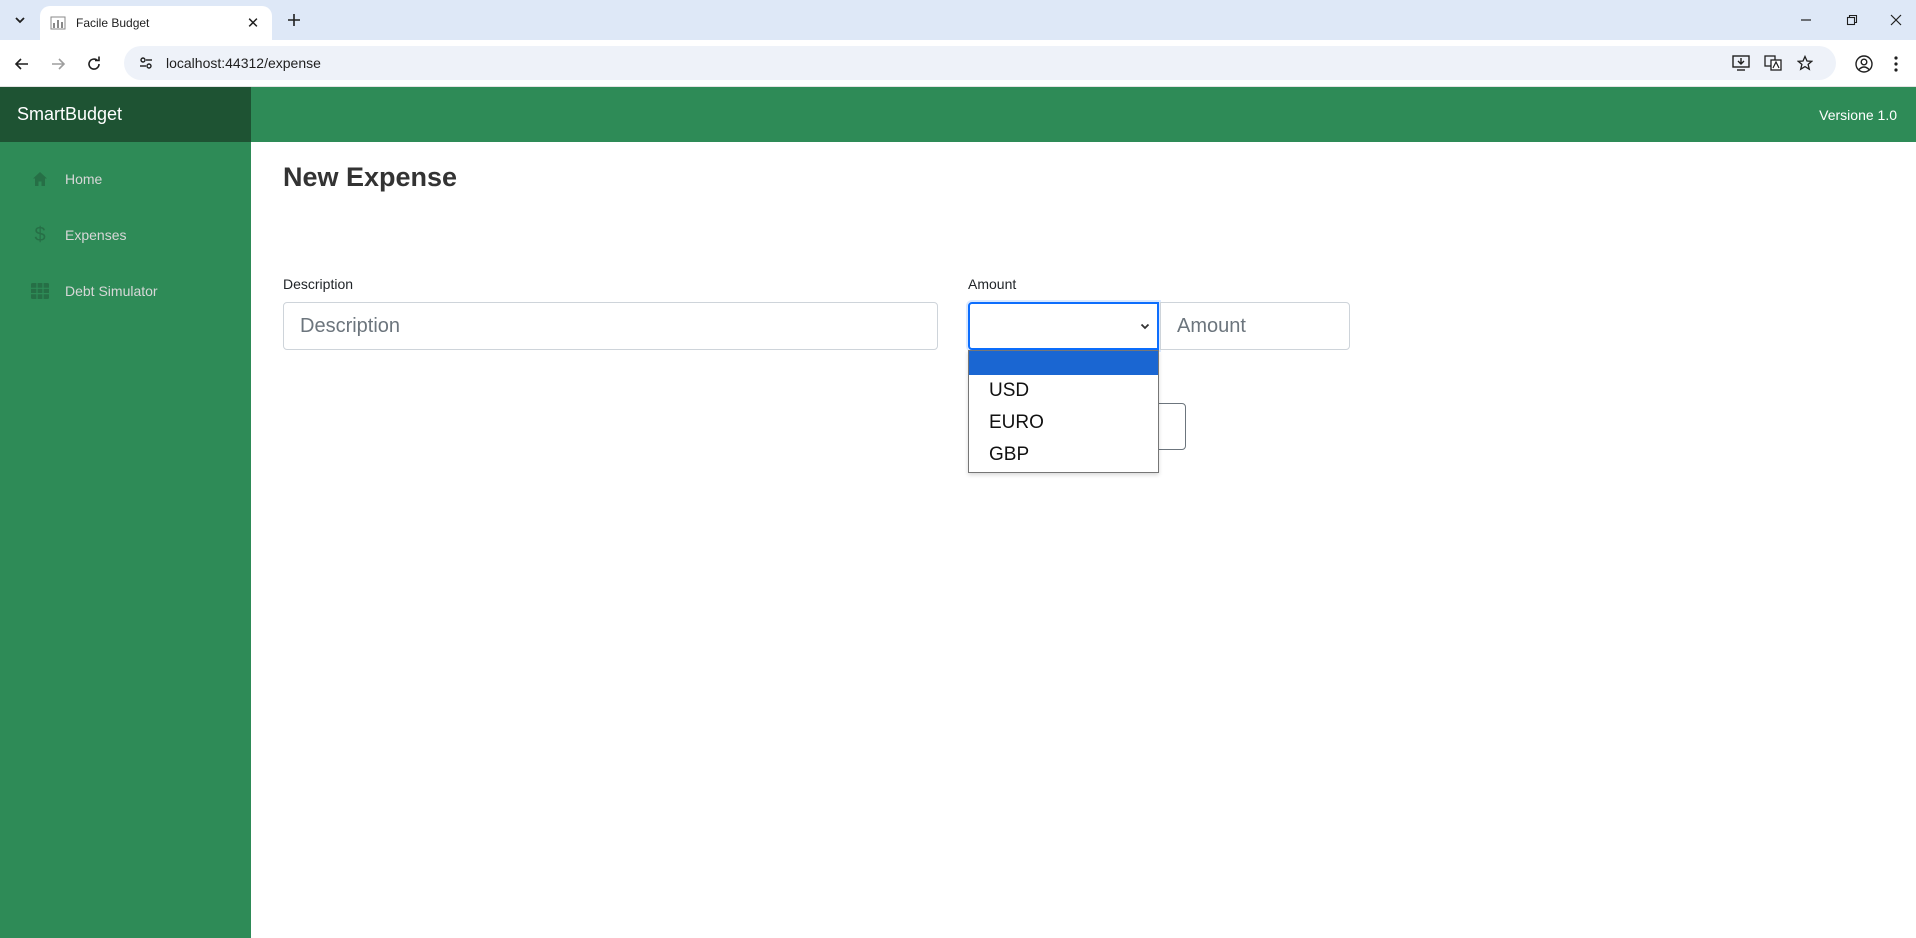 The width and height of the screenshot is (1916, 938). I want to click on sidebar-nav: Home $ Expenses Debt Simulator, so click(125, 540).